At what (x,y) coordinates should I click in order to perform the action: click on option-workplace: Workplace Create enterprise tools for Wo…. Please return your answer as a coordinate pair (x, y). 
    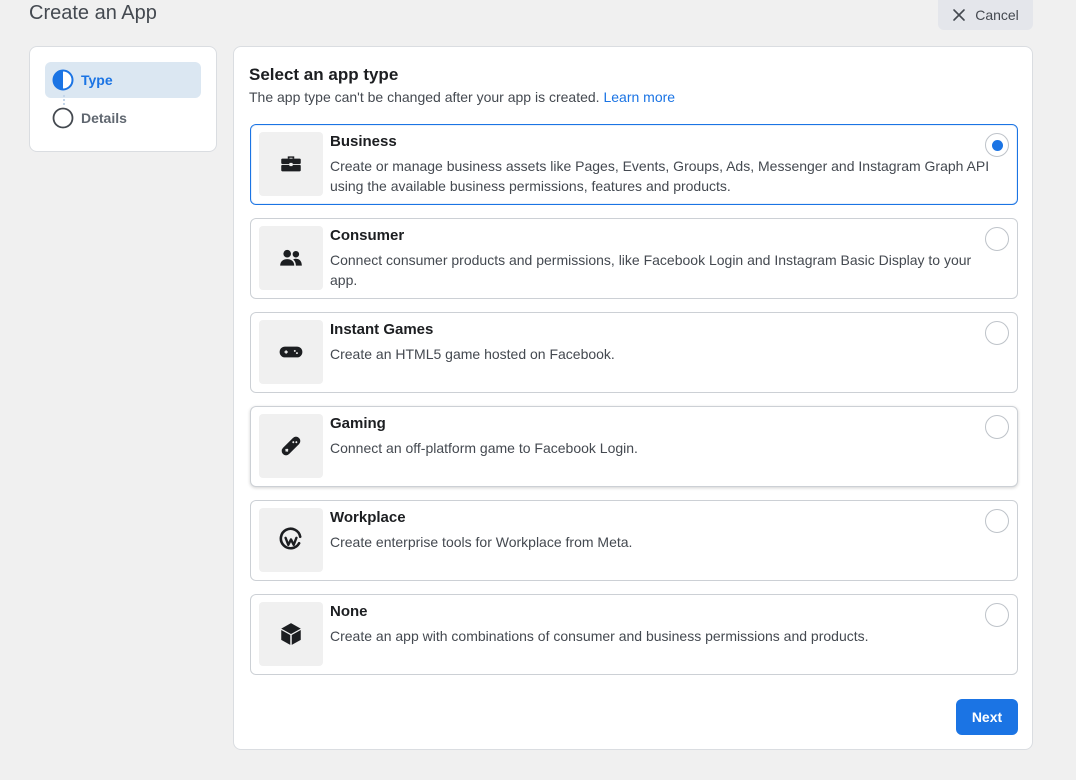
    Looking at the image, I should click on (634, 540).